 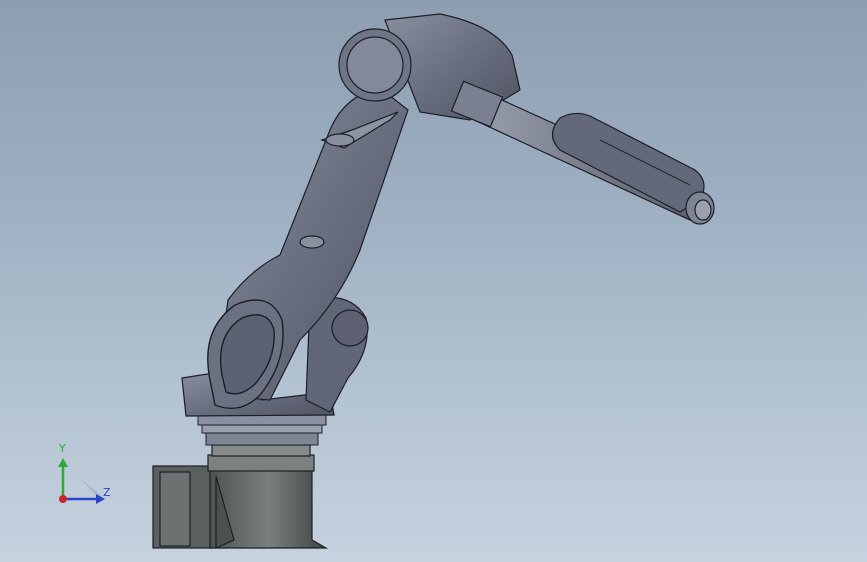 I want to click on z-axis-label: Z, so click(x=107, y=492).